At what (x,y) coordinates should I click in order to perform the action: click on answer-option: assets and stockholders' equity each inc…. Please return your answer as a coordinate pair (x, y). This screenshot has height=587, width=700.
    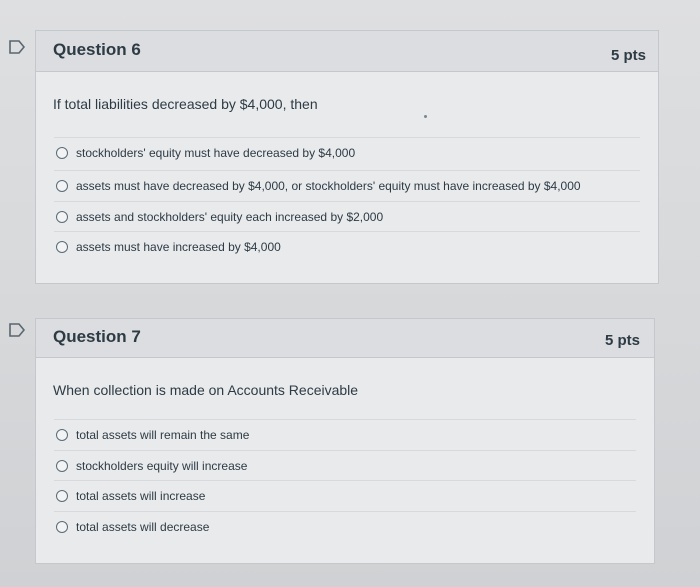
    Looking at the image, I should click on (347, 216).